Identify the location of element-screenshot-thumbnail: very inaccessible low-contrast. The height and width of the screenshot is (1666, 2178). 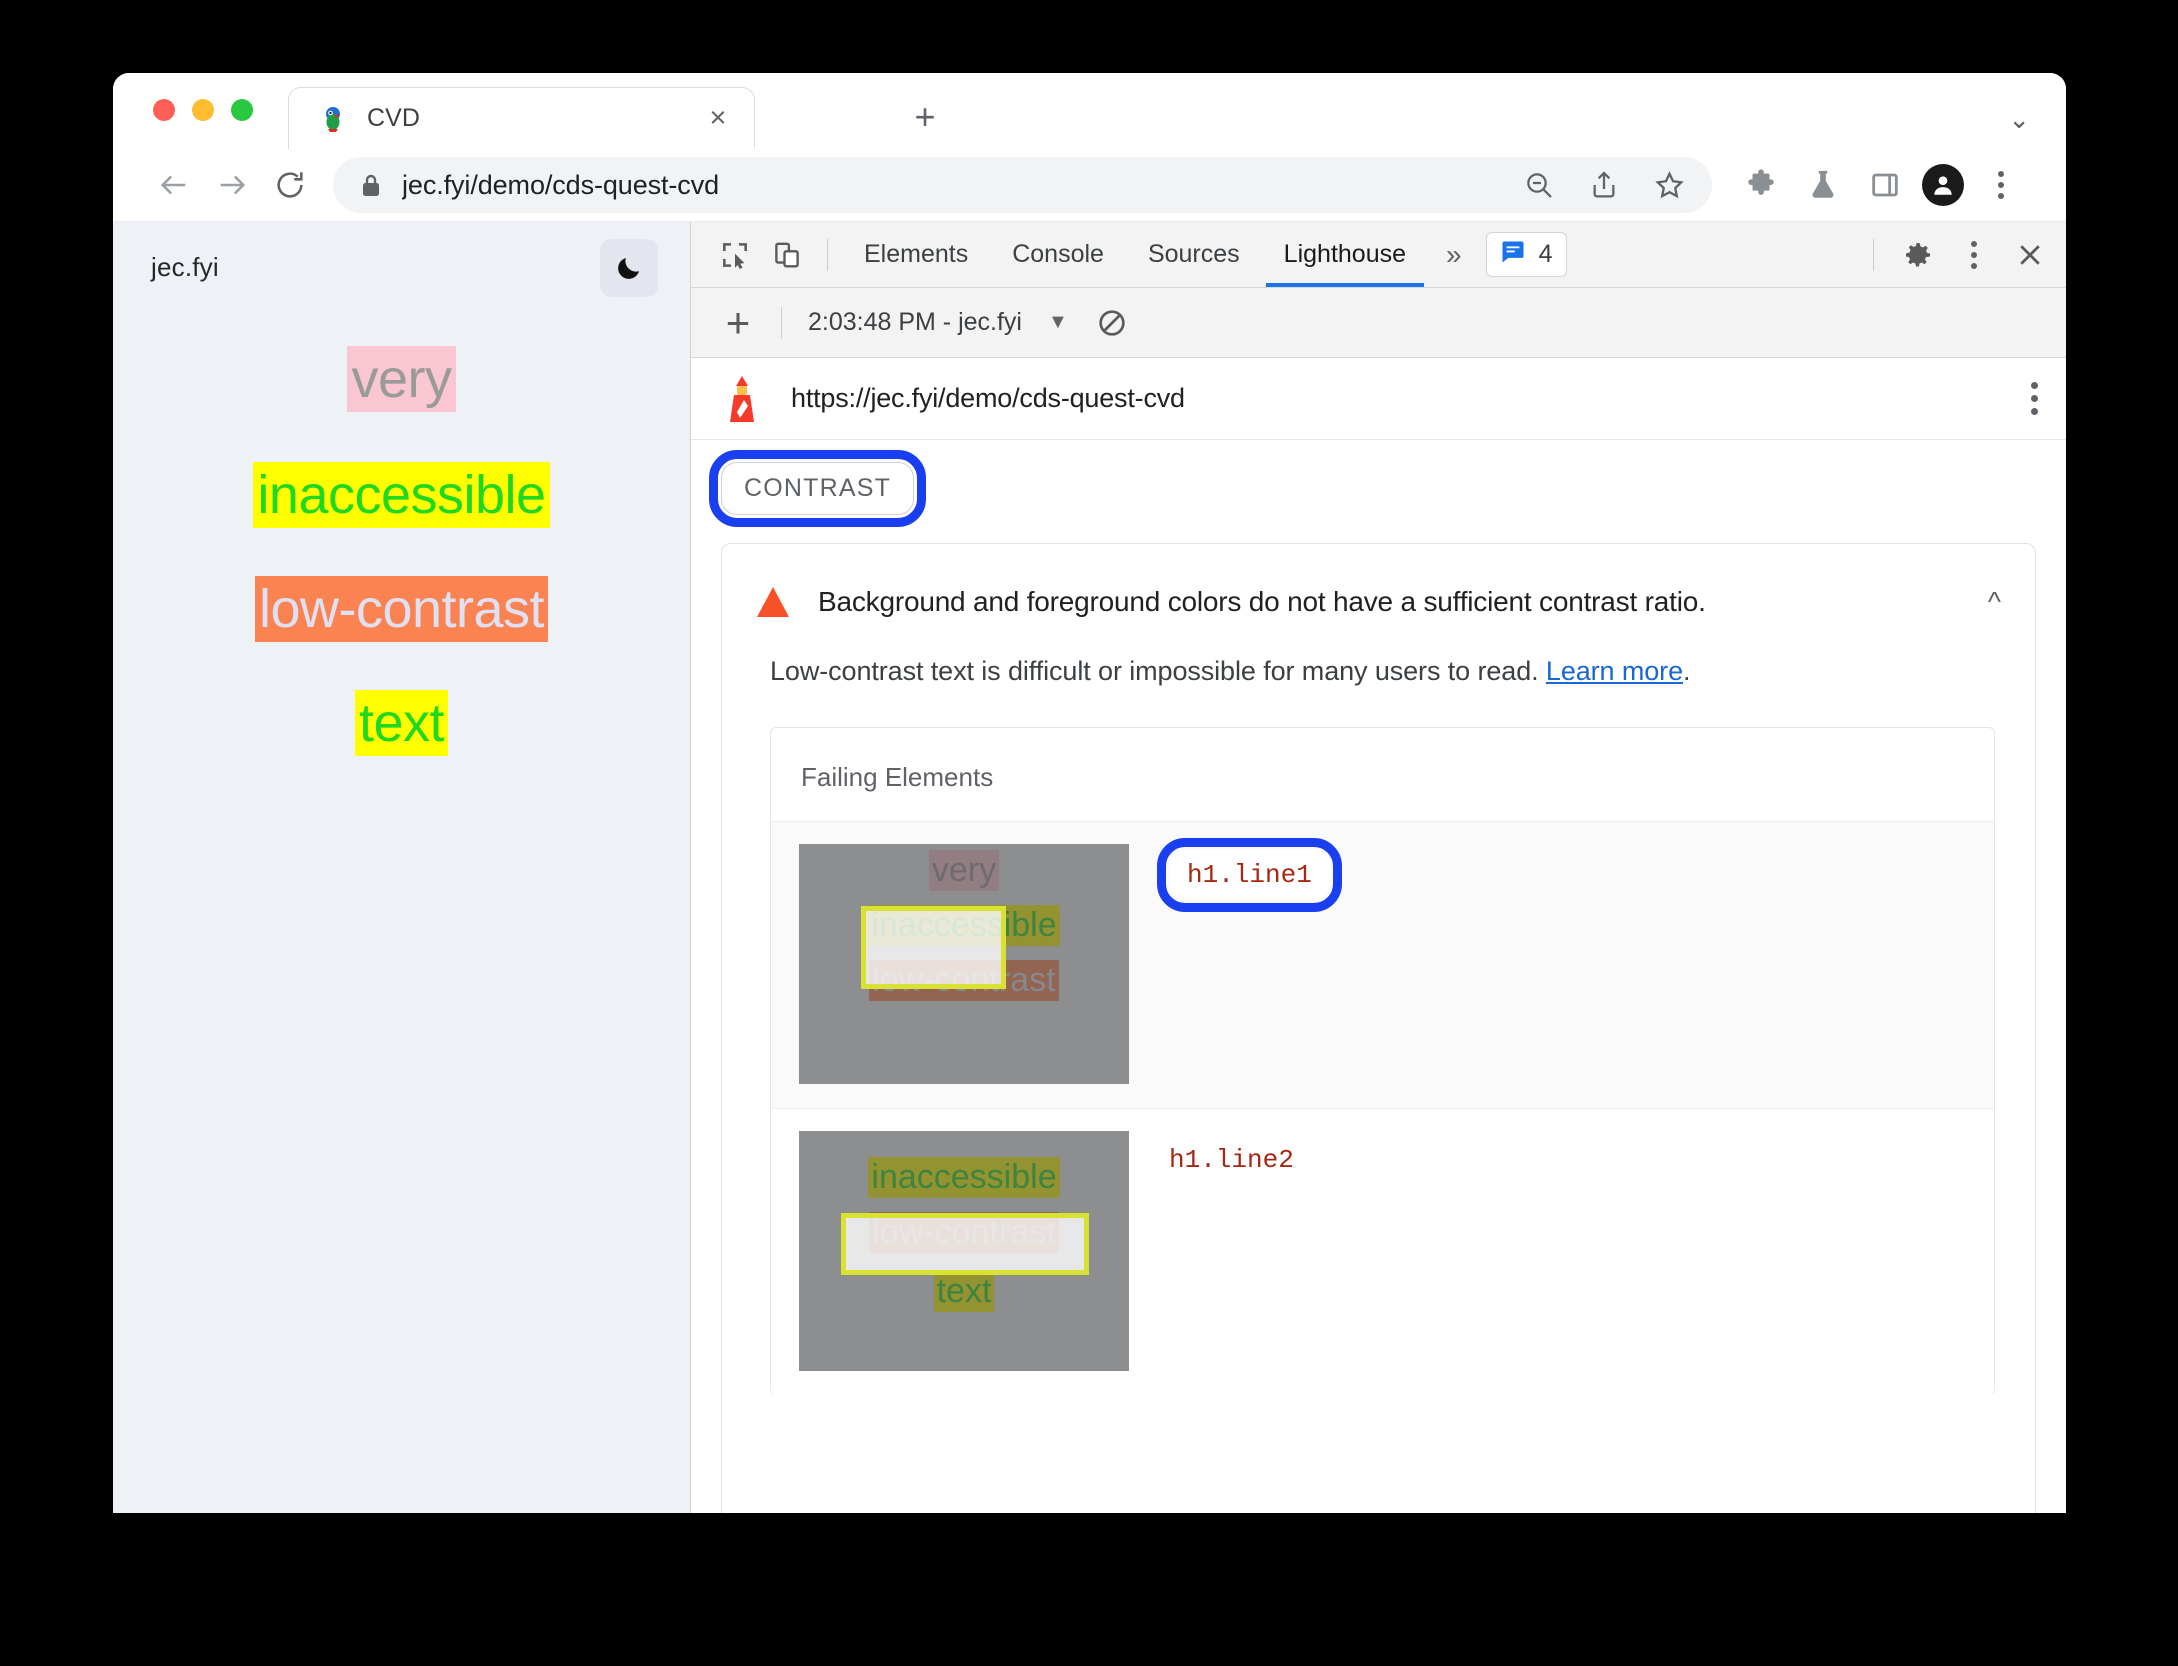
(964, 964).